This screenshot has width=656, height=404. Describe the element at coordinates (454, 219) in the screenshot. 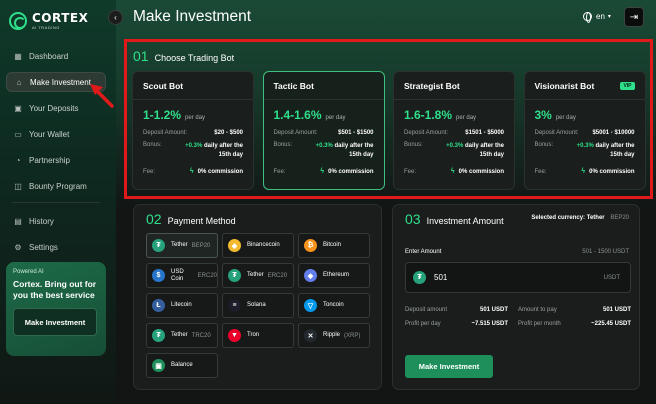

I see `section-amount-header: 03 Investment Amount` at that location.